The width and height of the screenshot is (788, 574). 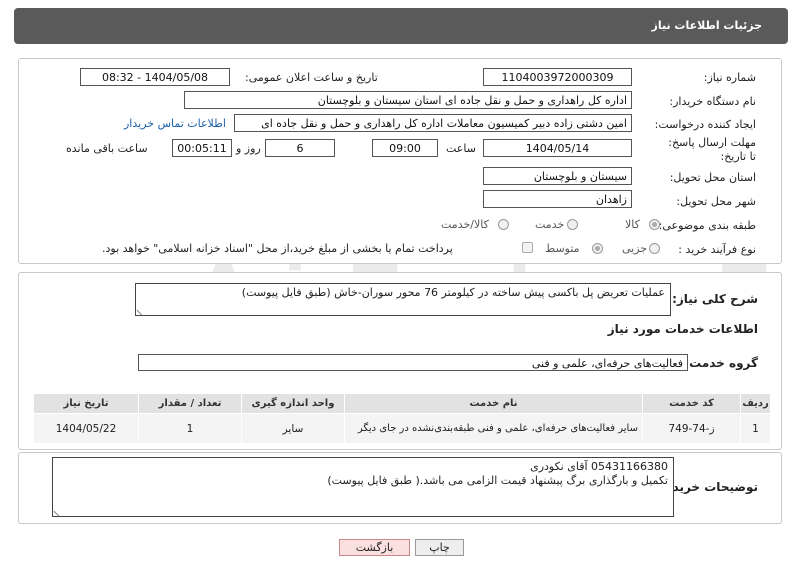 What do you see at coordinates (374, 547) in the screenshot?
I see `back-button: بازگشت` at bounding box center [374, 547].